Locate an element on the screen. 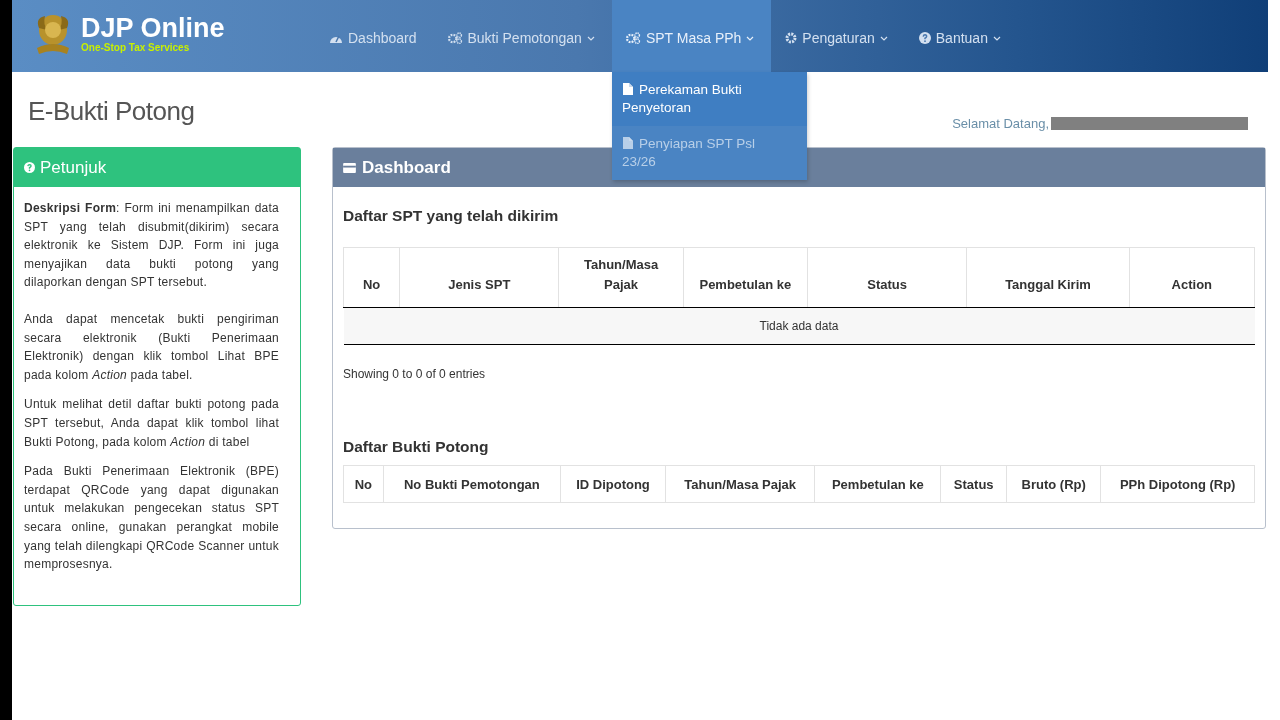 The image size is (1280, 720). section-title: Daftar Bukti Potong is located at coordinates (416, 447).